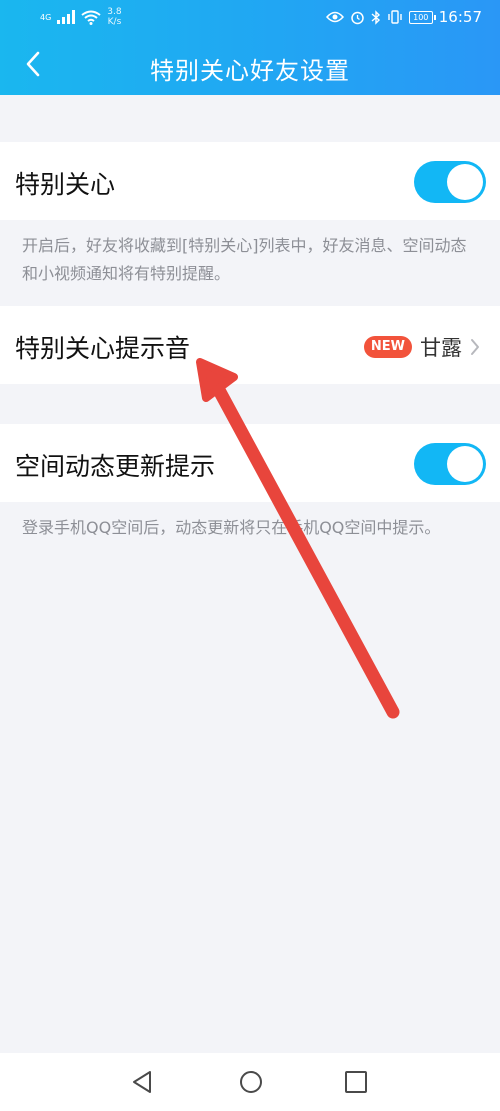 This screenshot has width=500, height=1111. What do you see at coordinates (114, 12) in the screenshot?
I see `net-speed-value: 3.8` at bounding box center [114, 12].